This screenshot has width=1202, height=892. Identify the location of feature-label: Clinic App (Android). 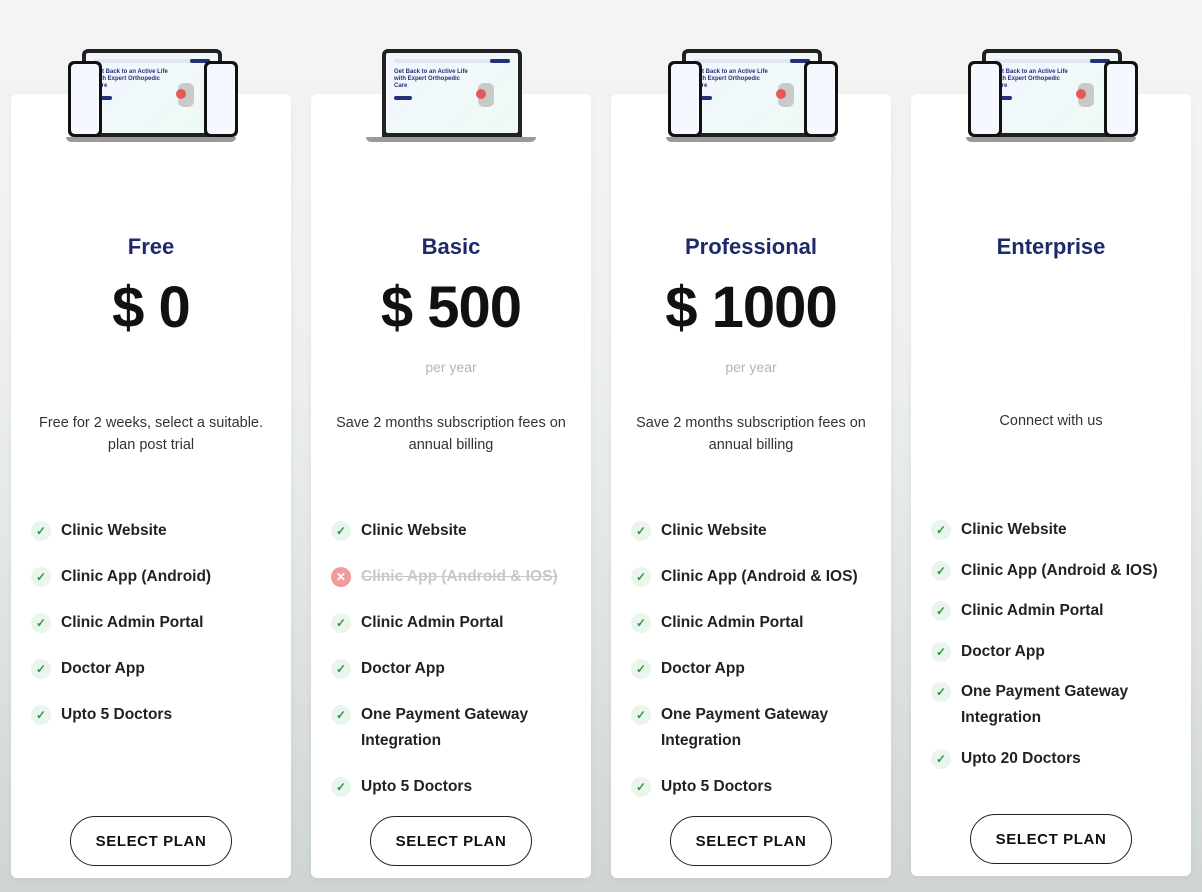
(136, 576).